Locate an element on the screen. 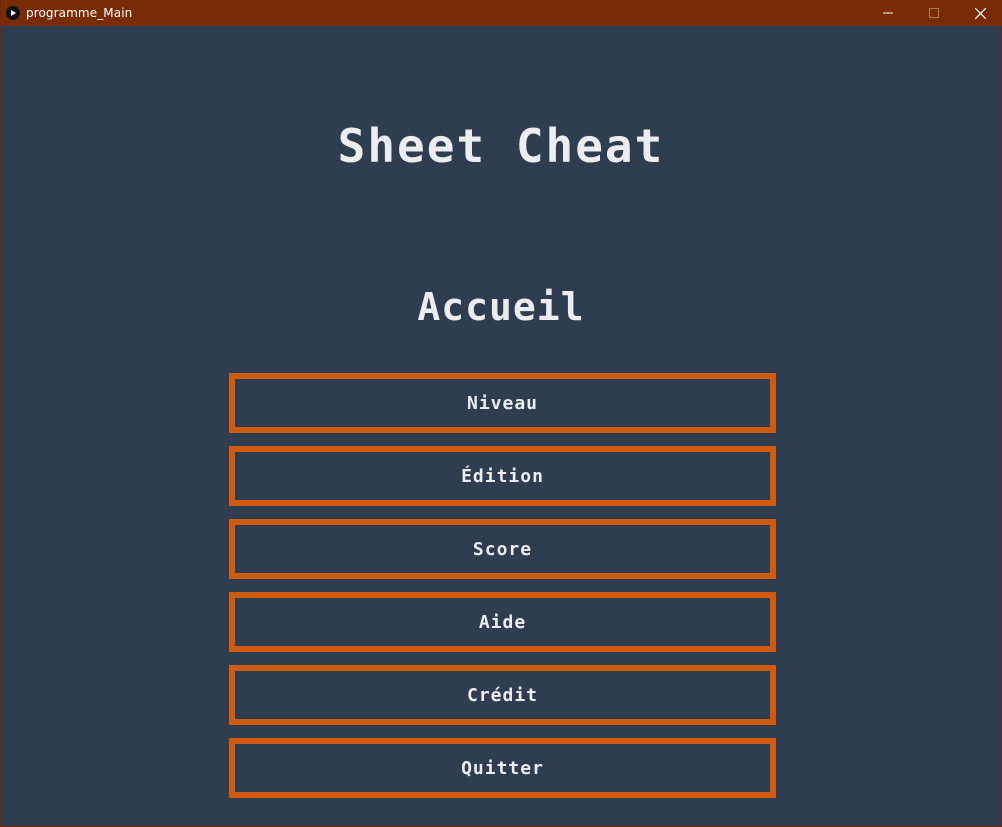  minimize-button is located at coordinates (888, 13).